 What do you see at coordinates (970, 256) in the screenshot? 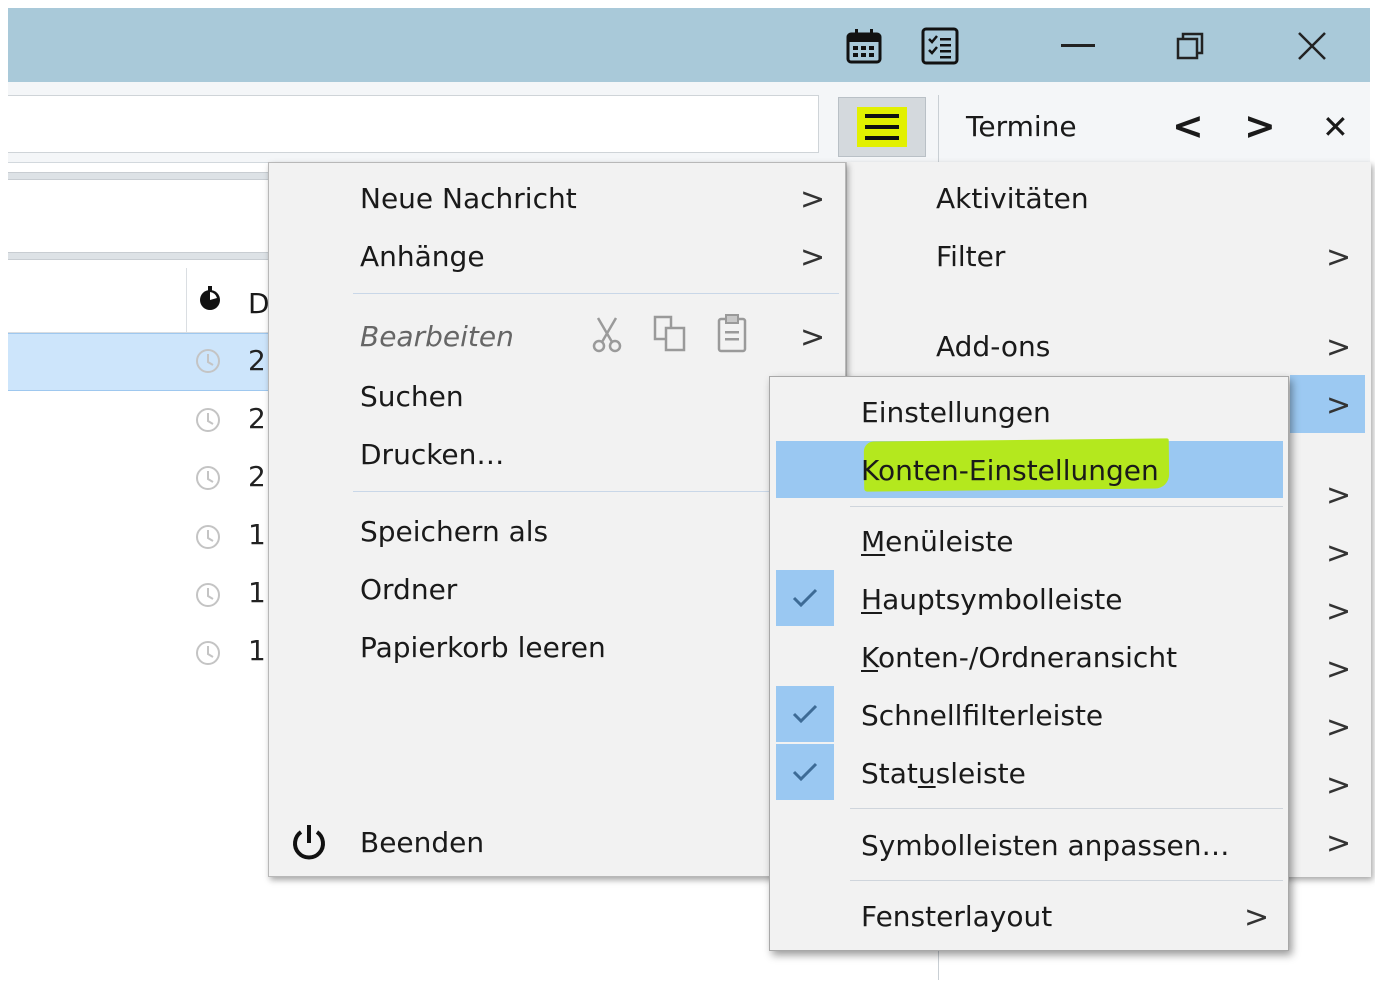
I see `menu-item-filter: Filter` at bounding box center [970, 256].